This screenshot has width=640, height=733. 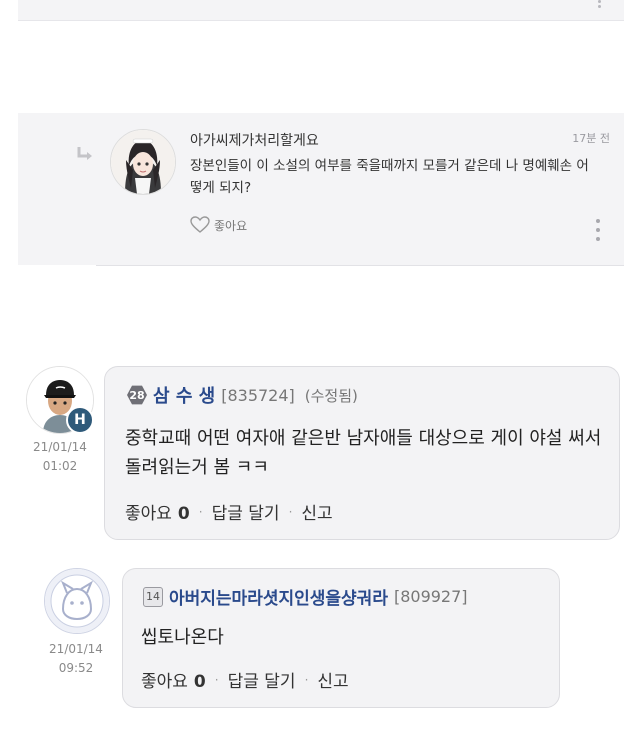 I want to click on reply-like-button: 좋아요, so click(x=218, y=225).